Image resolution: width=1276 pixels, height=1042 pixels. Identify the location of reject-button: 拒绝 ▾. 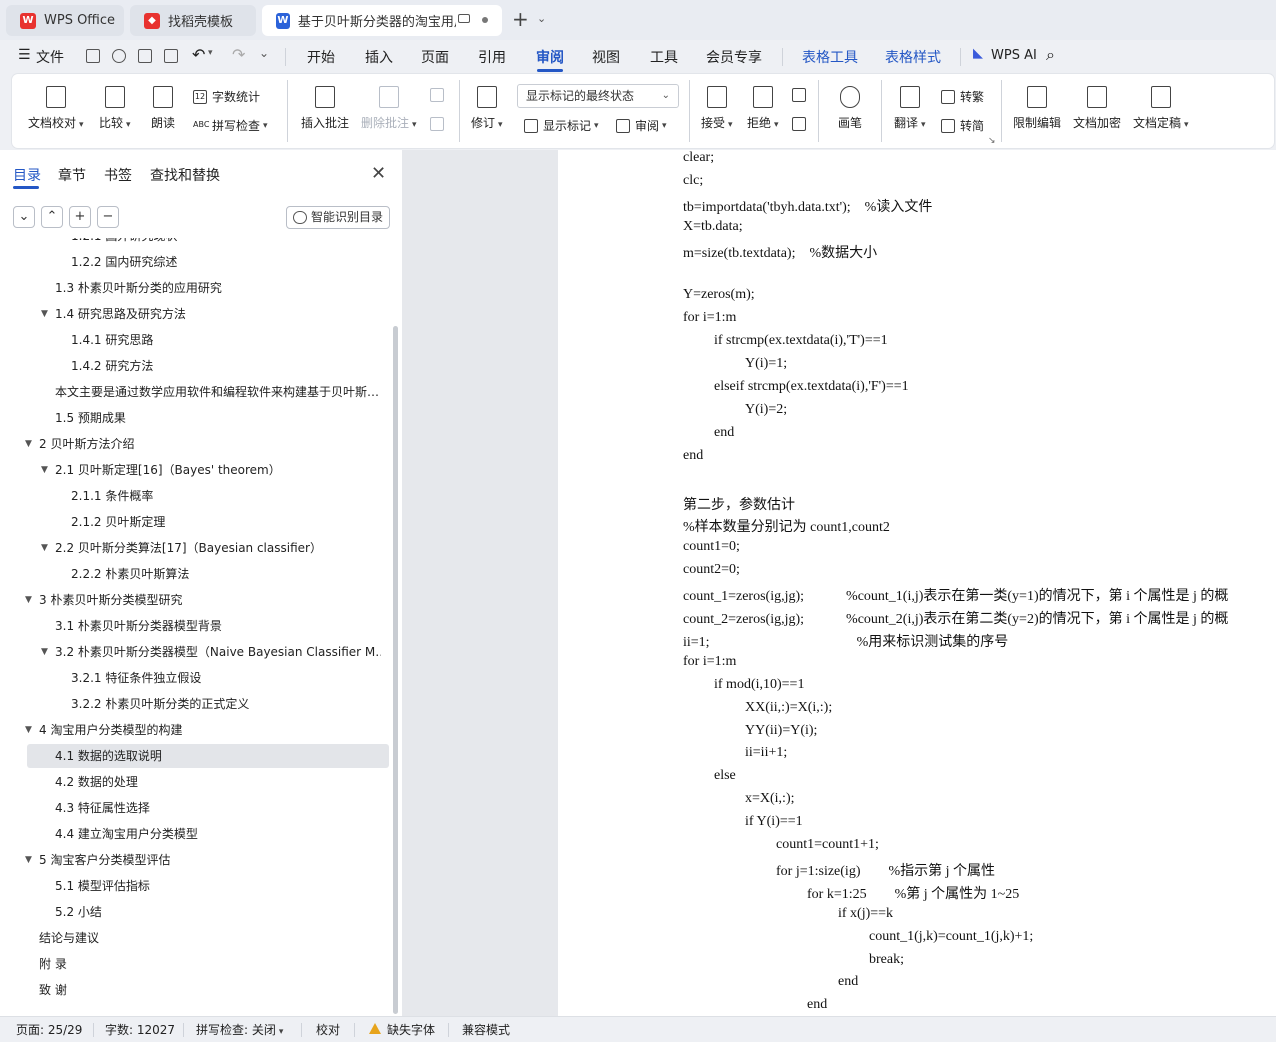
(763, 108).